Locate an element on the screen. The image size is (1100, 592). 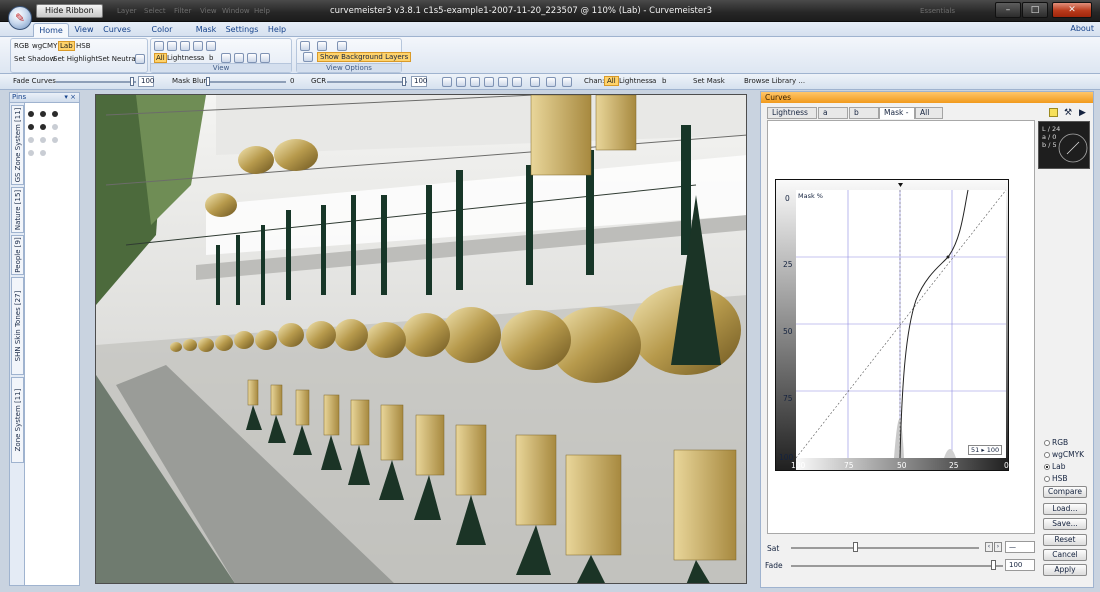
zoom-fit-icon is located at coordinates (252, 58).